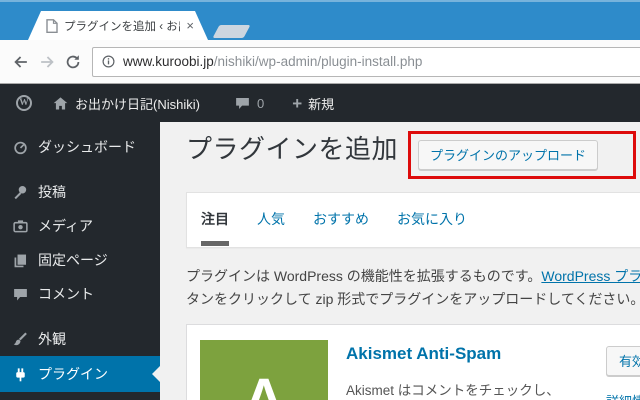 The image size is (640, 400). I want to click on dashboard-icon, so click(20, 147).